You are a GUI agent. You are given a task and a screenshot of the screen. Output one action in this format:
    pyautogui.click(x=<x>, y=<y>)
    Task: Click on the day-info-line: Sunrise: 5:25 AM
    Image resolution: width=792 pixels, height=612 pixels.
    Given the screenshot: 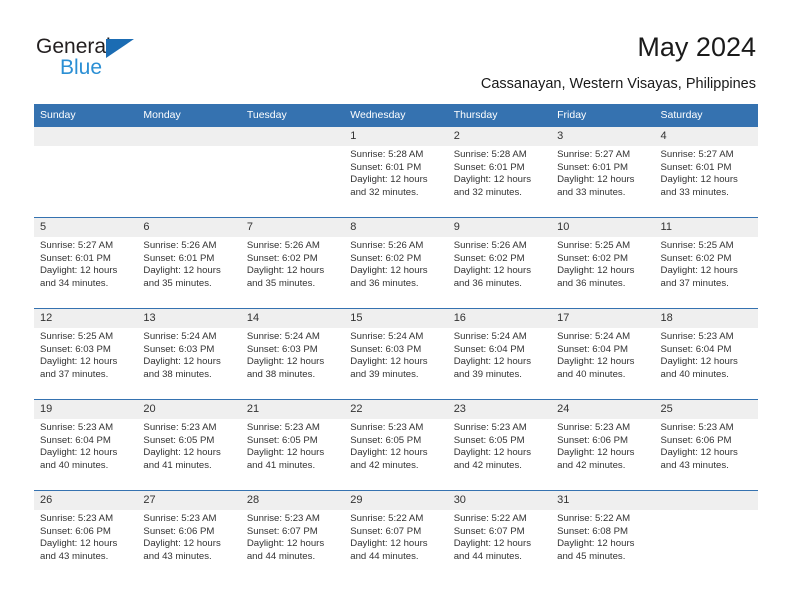 What is the action you would take?
    pyautogui.click(x=77, y=336)
    